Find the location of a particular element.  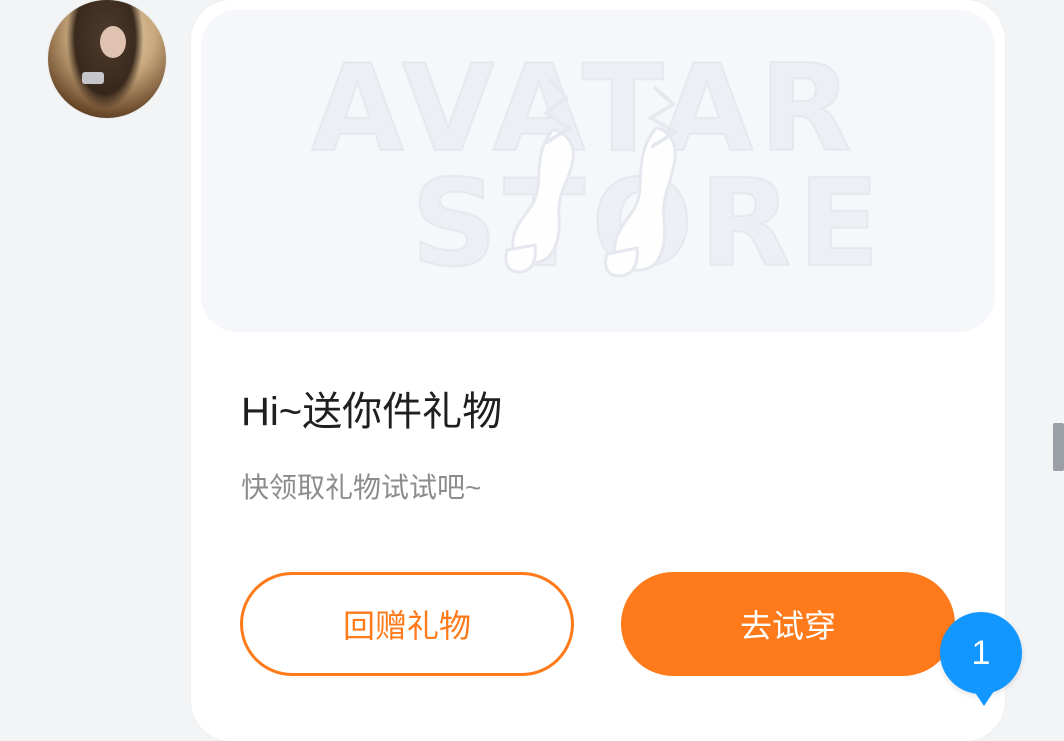

gift-shoes-image is located at coordinates (591, 178).